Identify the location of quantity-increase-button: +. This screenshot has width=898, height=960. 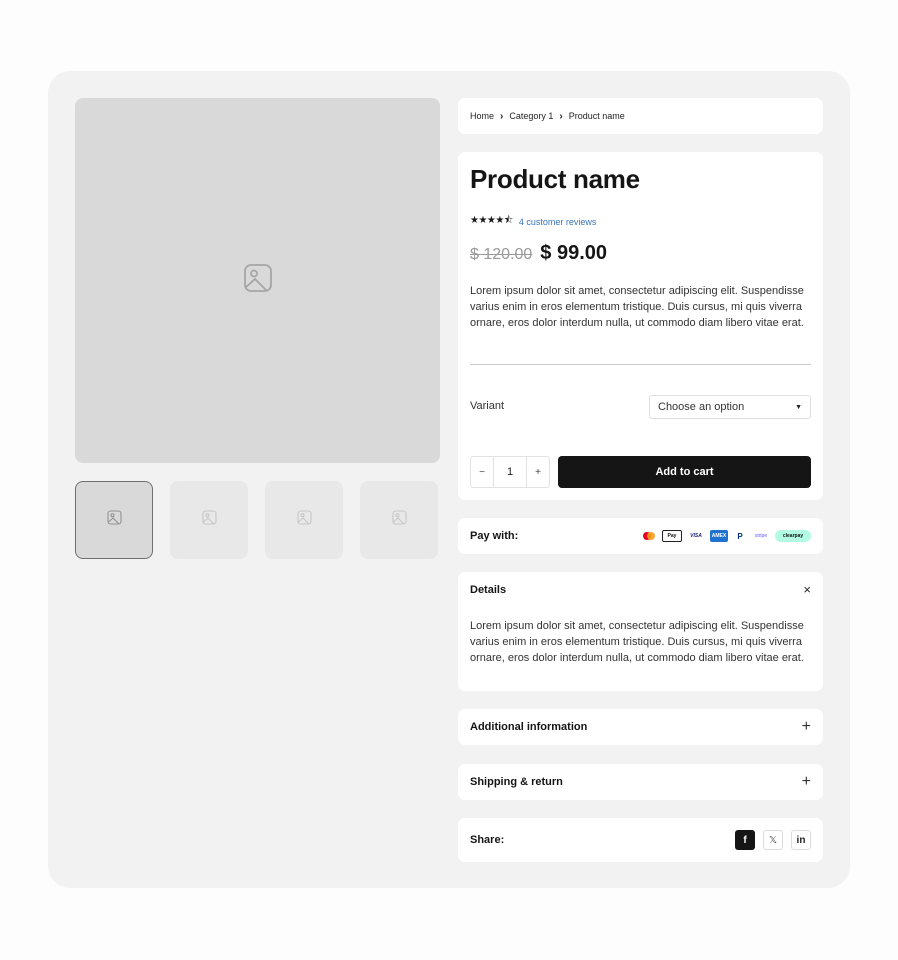
(538, 472).